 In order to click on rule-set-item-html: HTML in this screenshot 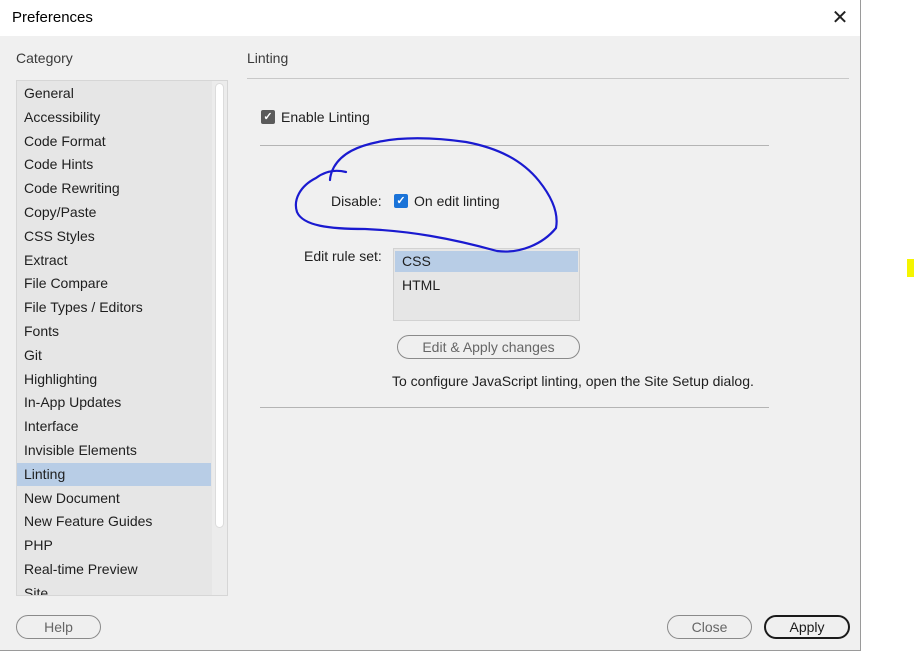, I will do `click(486, 285)`.